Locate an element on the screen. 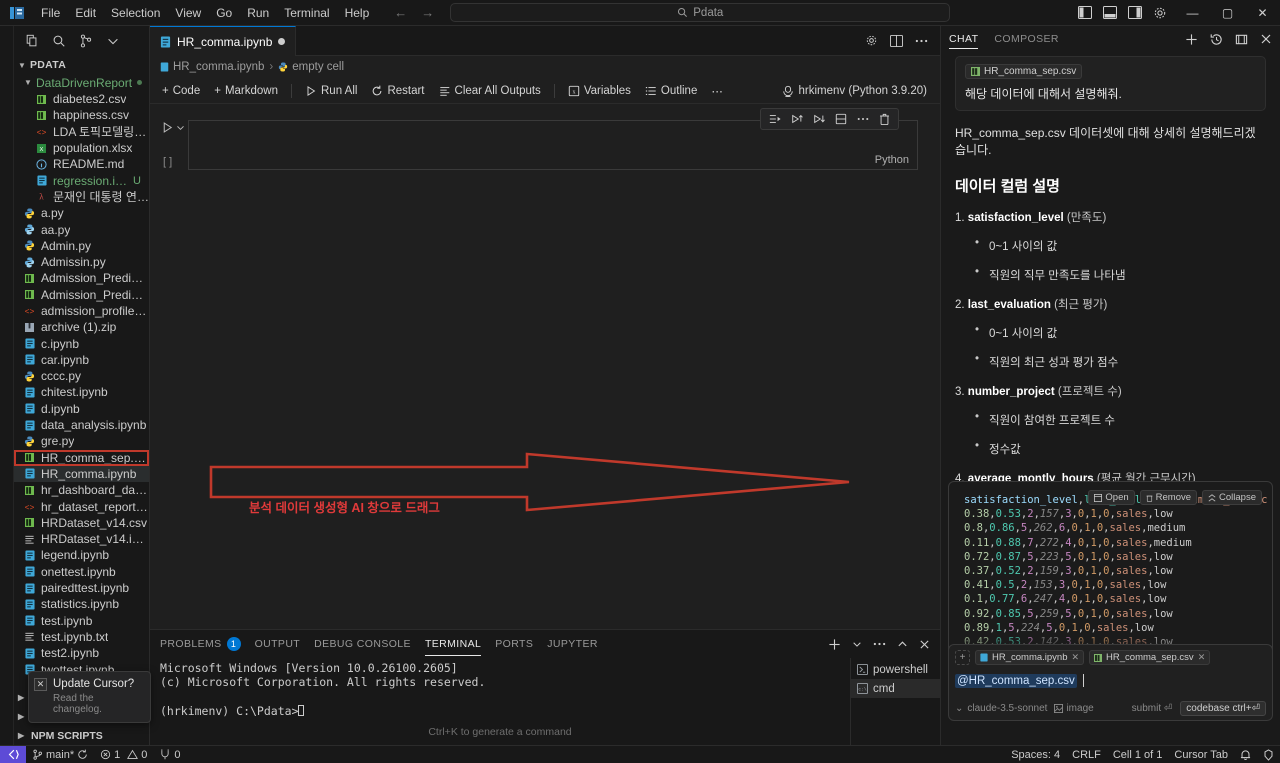 This screenshot has height=763, width=1280. split-cell-icon is located at coordinates (841, 119).